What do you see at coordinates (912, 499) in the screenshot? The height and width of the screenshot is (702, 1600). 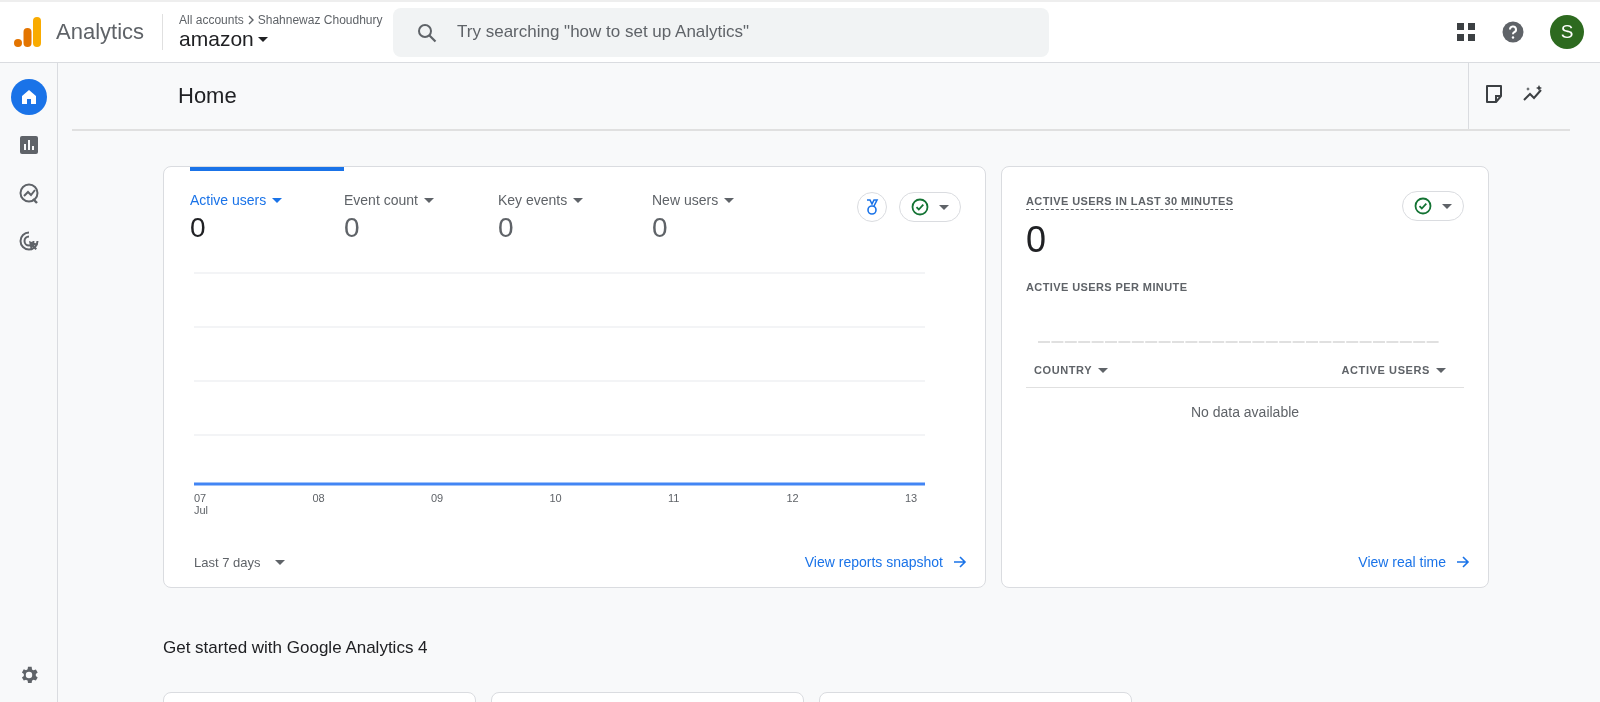 I see `axis-label: 13` at bounding box center [912, 499].